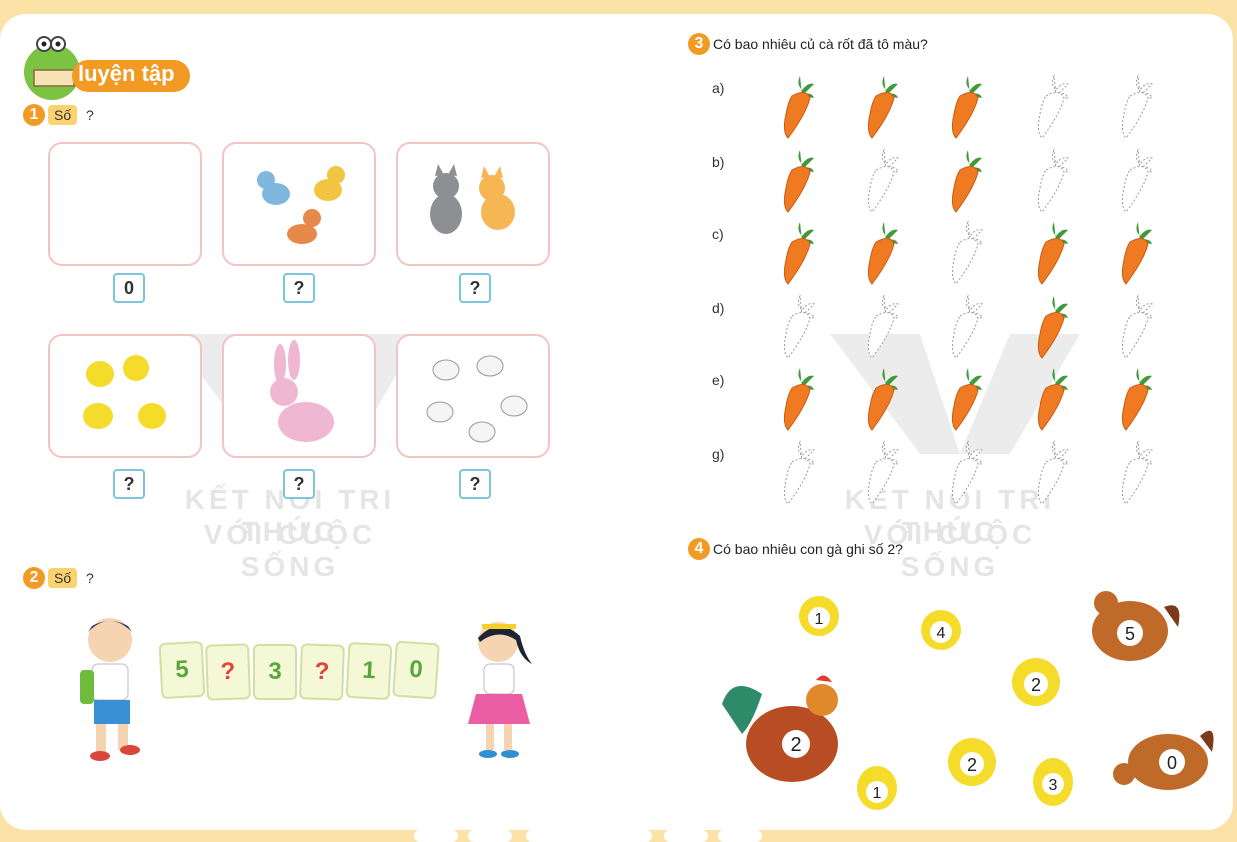  I want to click on cats-icon, so click(472, 199).